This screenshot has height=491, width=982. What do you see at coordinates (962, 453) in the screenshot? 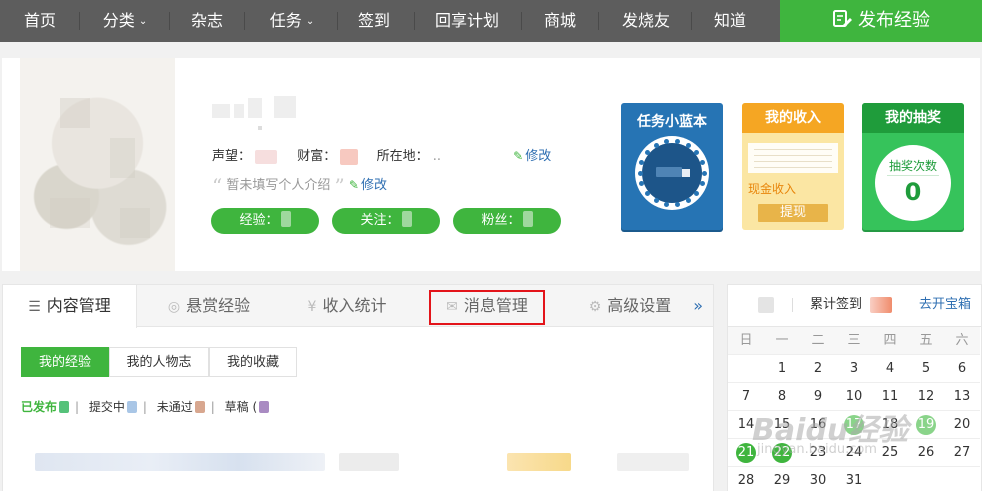
I see `calendar-day: 27` at bounding box center [962, 453].